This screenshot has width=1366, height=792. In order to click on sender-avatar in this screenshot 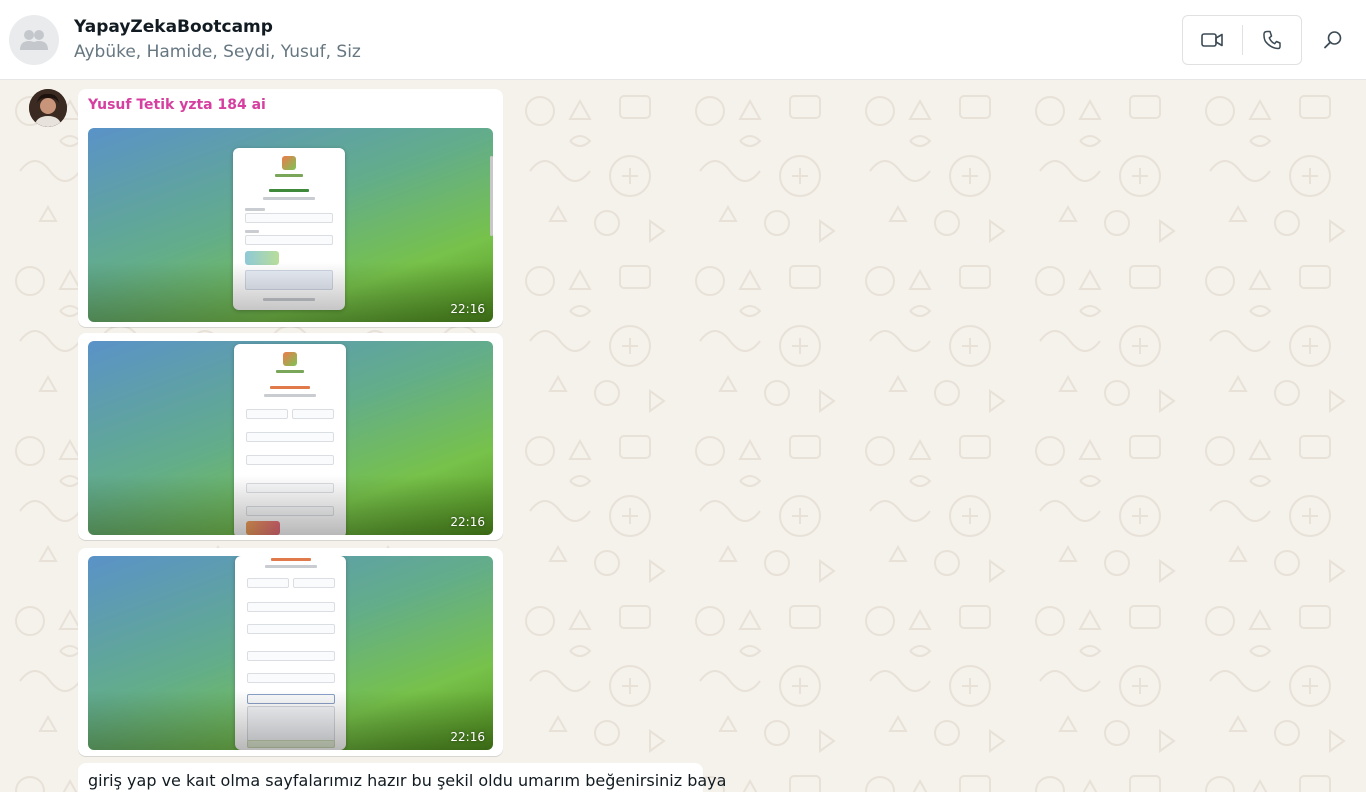, I will do `click(48, 108)`.